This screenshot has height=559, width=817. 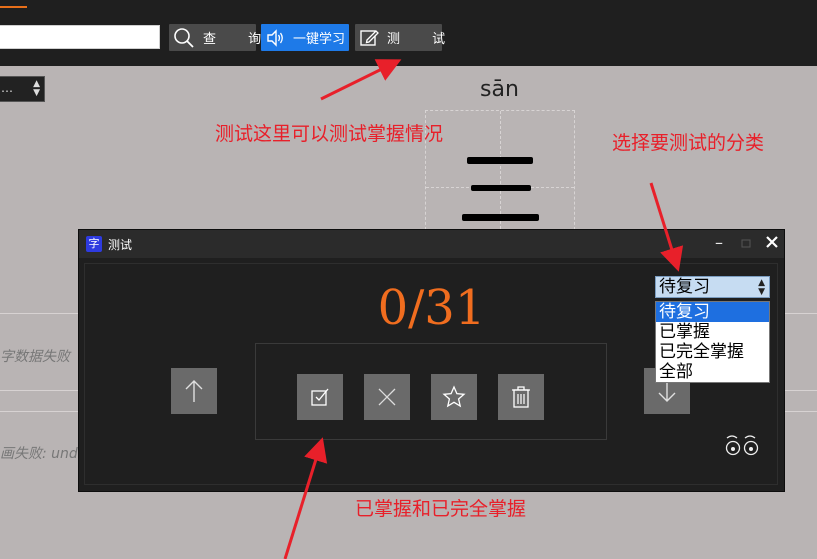 I want to click on arrow-to-category-select, so click(x=666, y=227).